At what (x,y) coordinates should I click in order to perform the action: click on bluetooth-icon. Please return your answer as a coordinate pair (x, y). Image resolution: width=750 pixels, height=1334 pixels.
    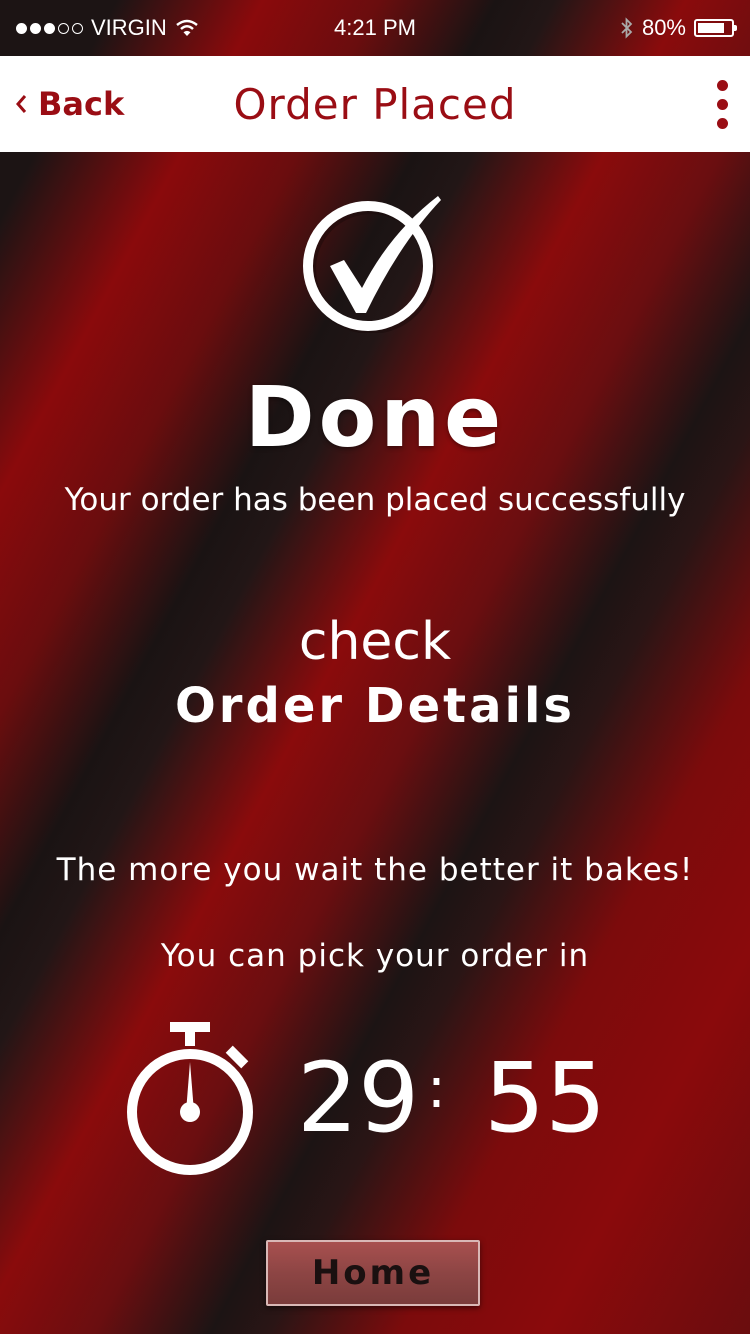
    Looking at the image, I should click on (627, 28).